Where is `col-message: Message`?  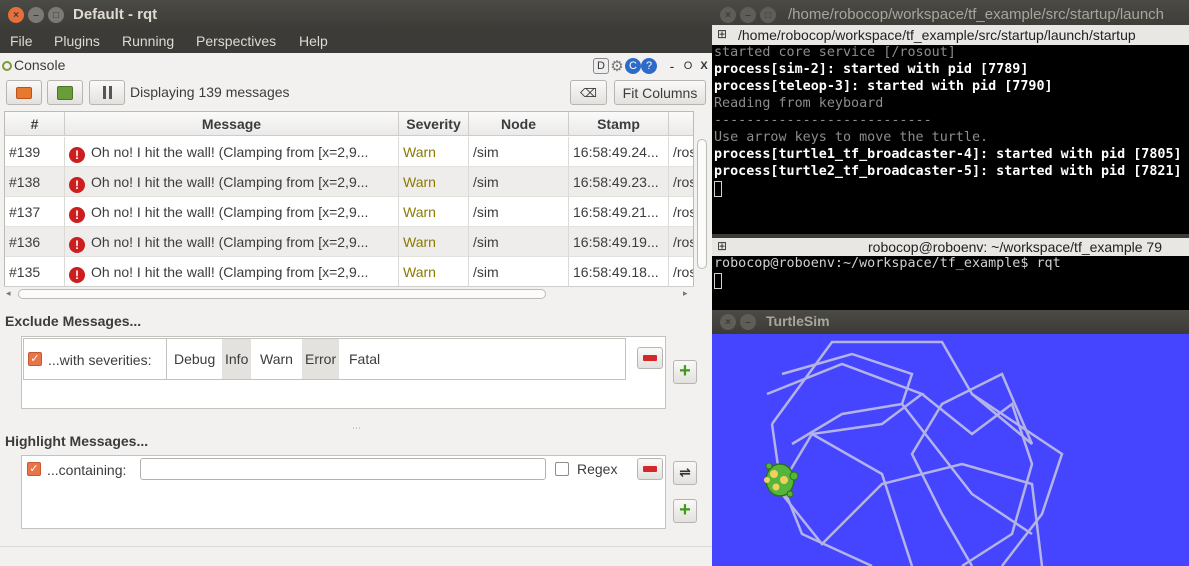
col-message: Message is located at coordinates (232, 124).